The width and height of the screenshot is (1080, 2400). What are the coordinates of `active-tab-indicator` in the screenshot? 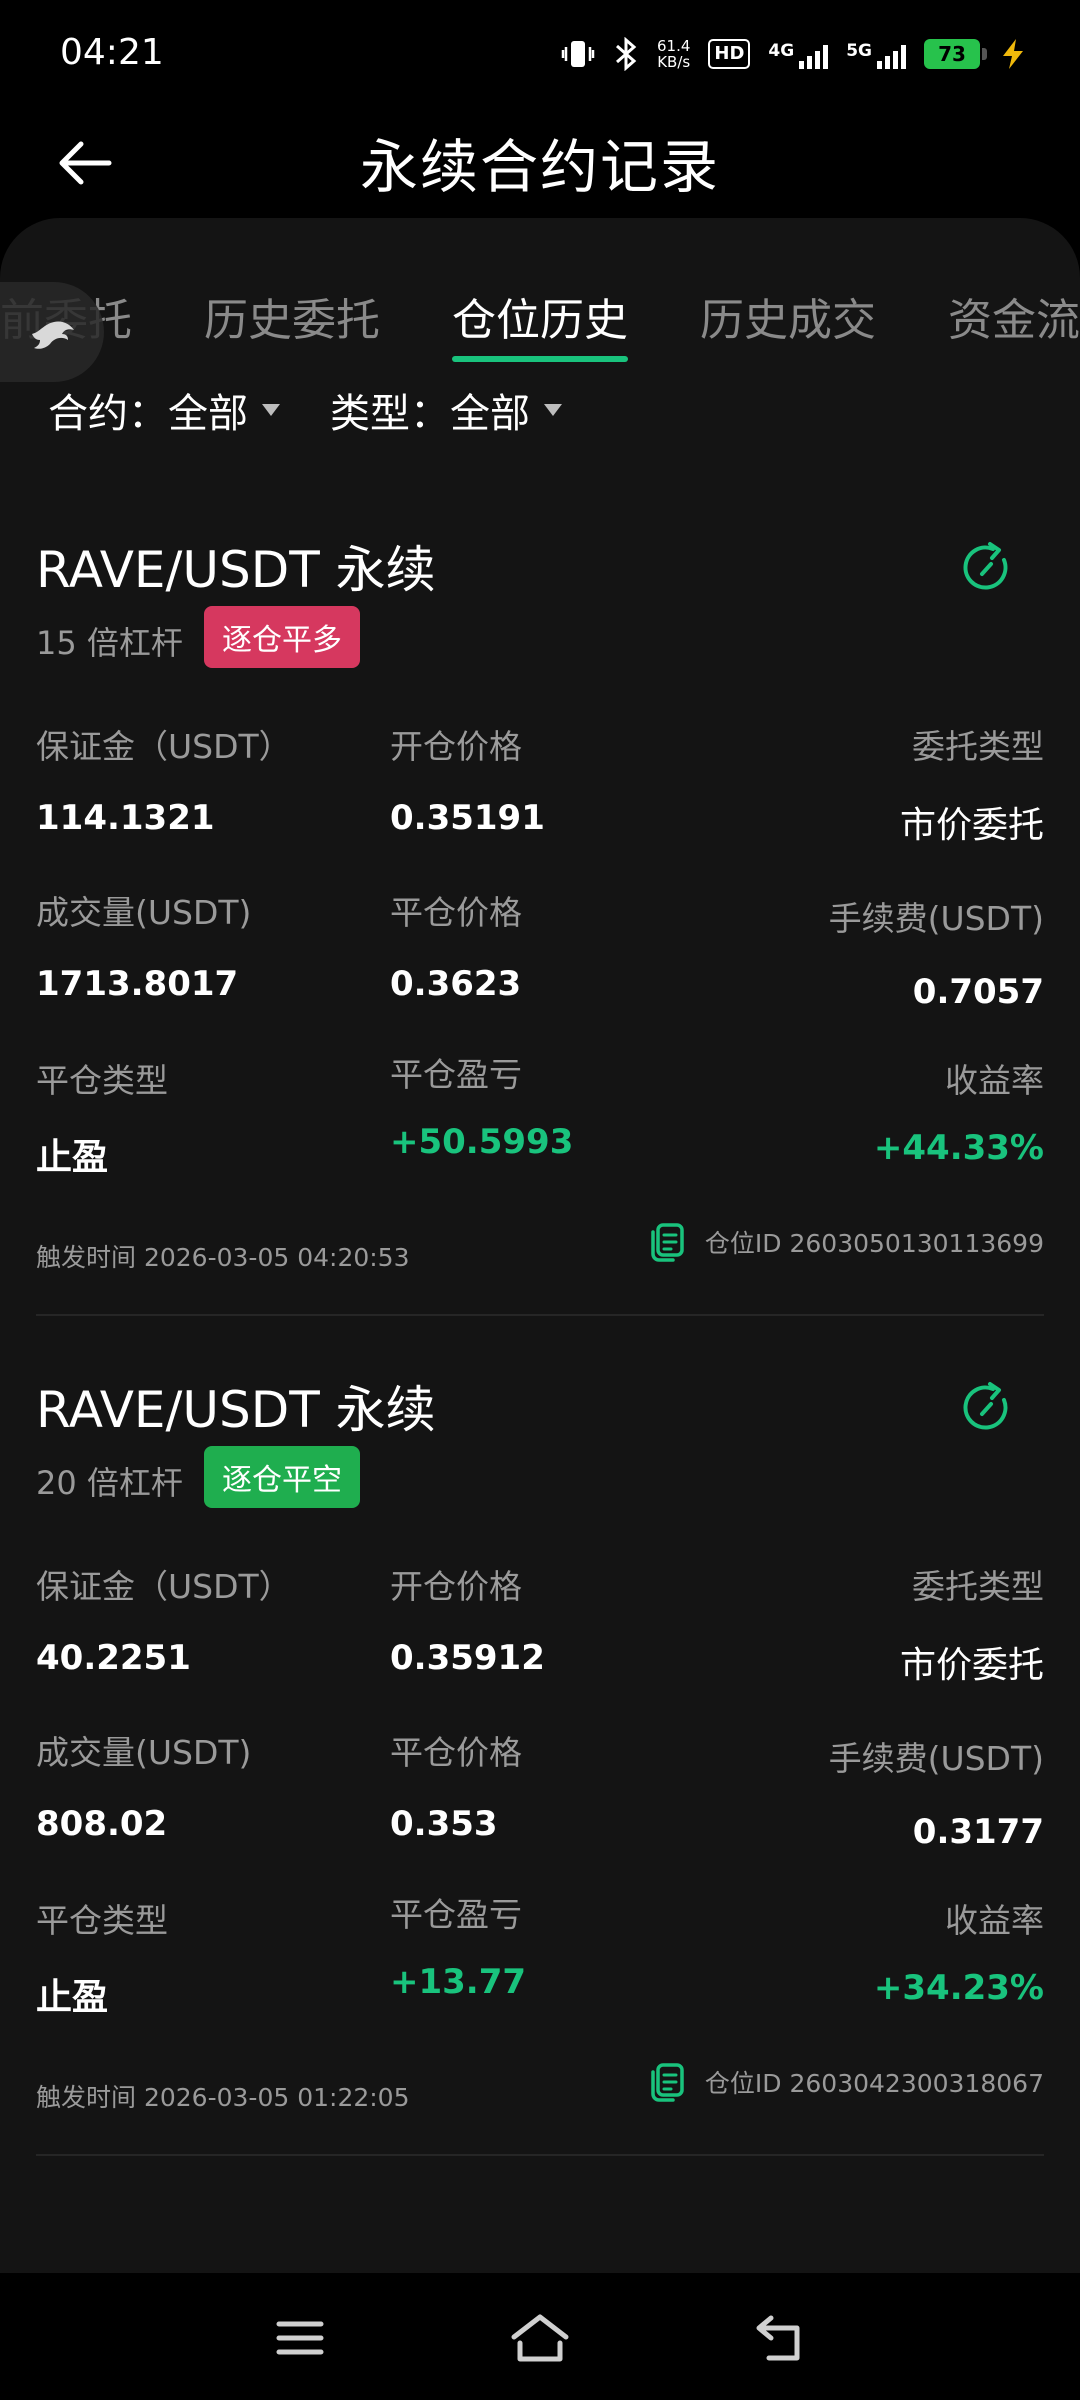 It's located at (540, 359).